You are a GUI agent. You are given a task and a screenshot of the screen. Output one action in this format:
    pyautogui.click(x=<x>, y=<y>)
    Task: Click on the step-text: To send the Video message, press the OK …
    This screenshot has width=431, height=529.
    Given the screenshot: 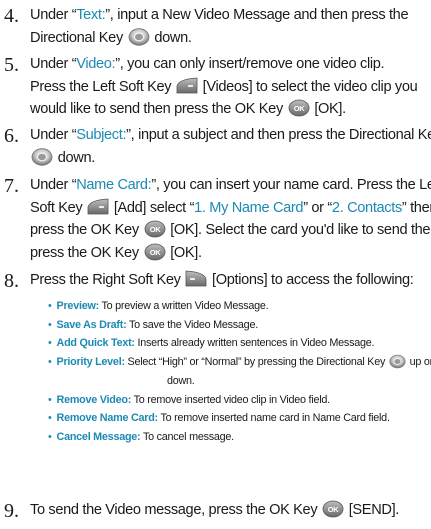 What is the action you would take?
    pyautogui.click(x=214, y=509)
    